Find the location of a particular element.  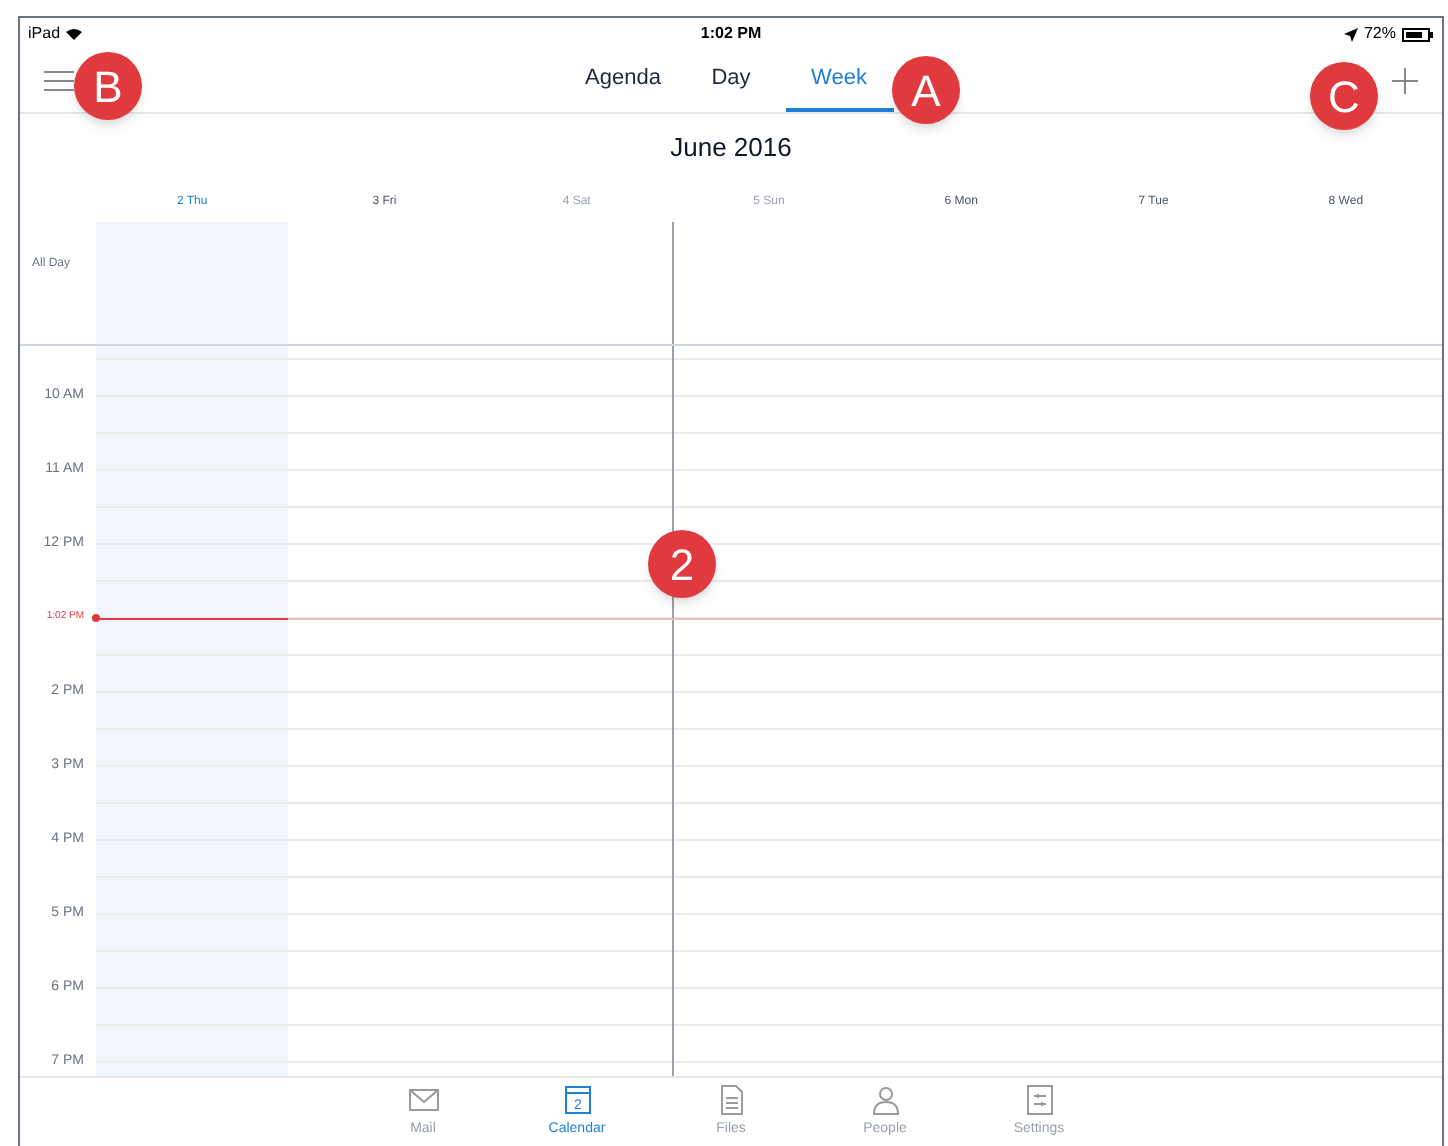

menu-icon is located at coordinates (59, 81).